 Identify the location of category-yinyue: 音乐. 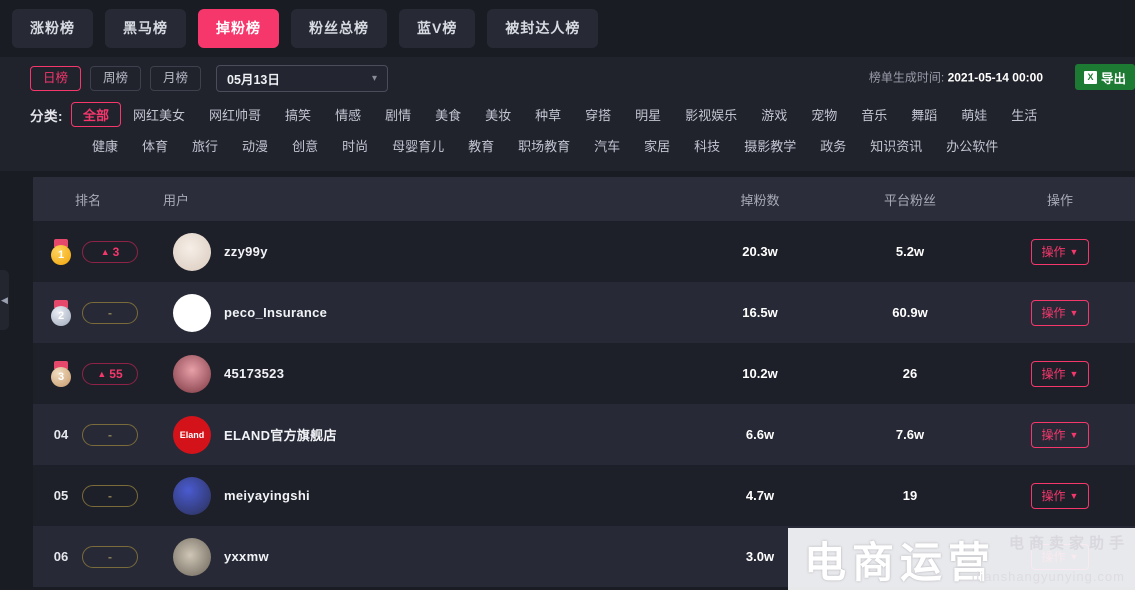
(874, 114).